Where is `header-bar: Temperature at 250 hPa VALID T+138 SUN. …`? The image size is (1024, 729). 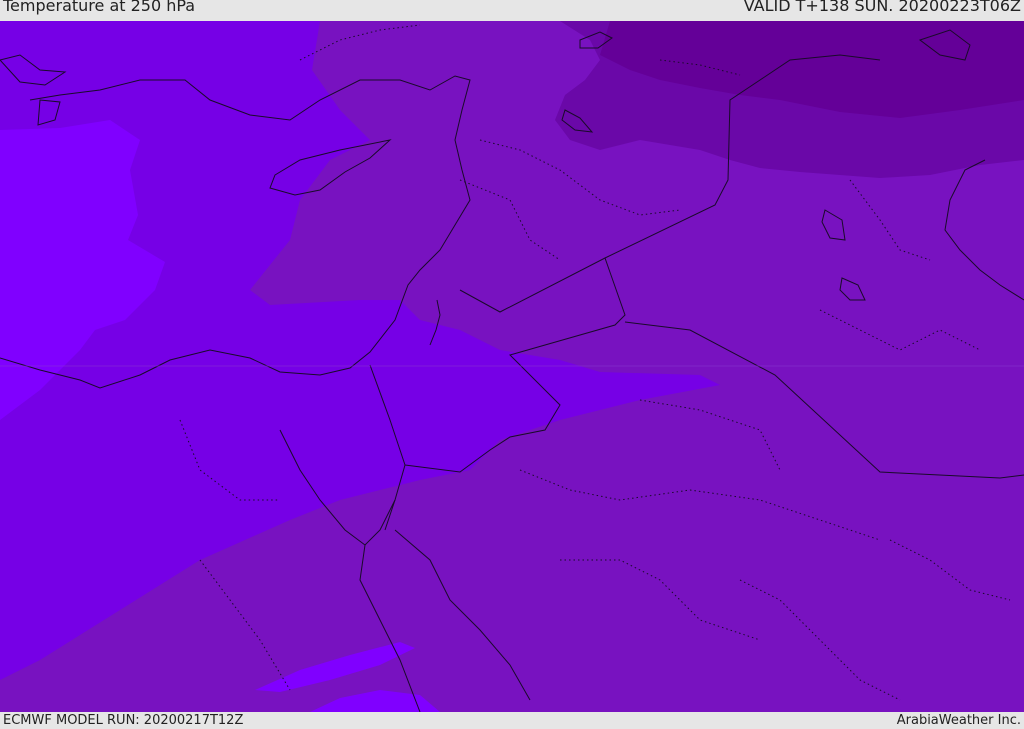 header-bar: Temperature at 250 hPa VALID T+138 SUN. … is located at coordinates (512, 10).